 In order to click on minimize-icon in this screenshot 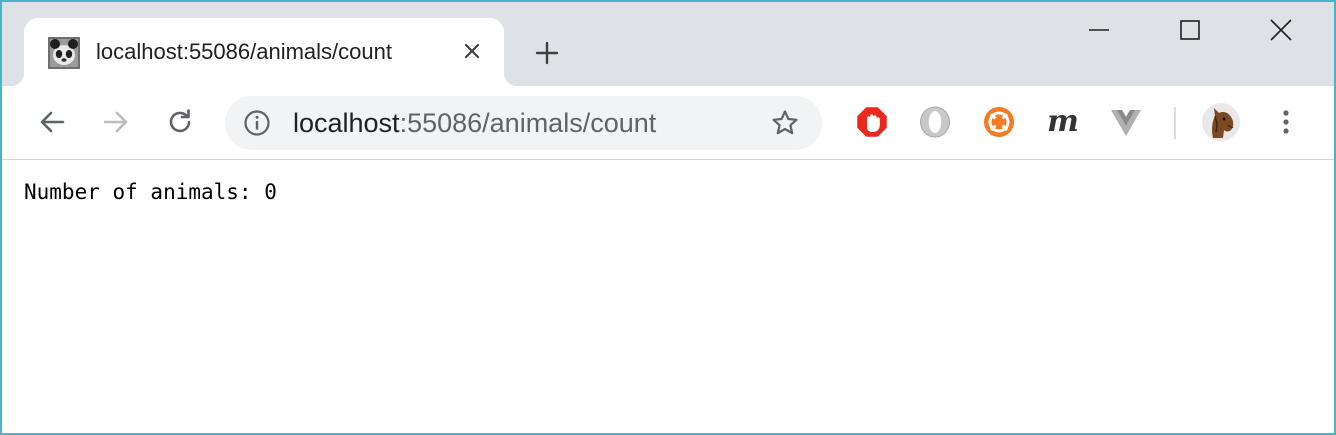, I will do `click(1099, 30)`.